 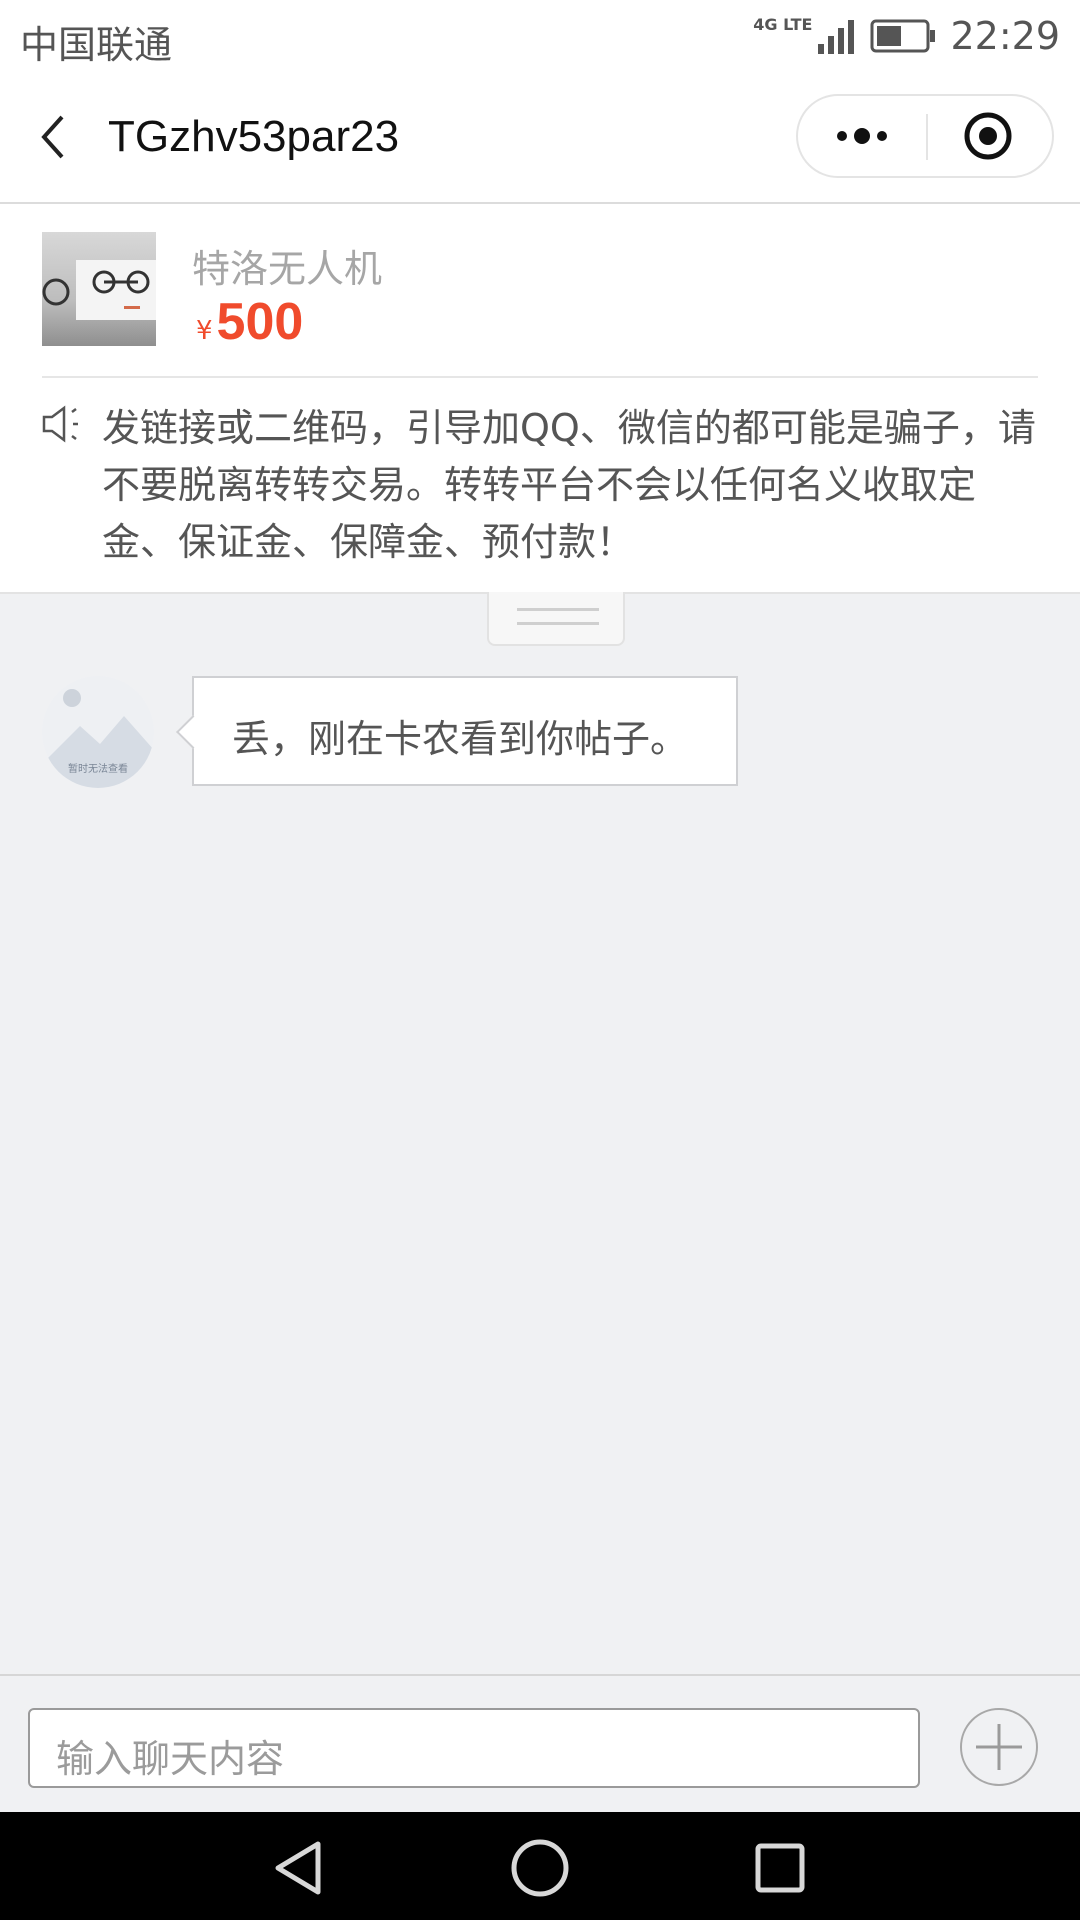 What do you see at coordinates (193, 732) in the screenshot?
I see `bubble-arrow` at bounding box center [193, 732].